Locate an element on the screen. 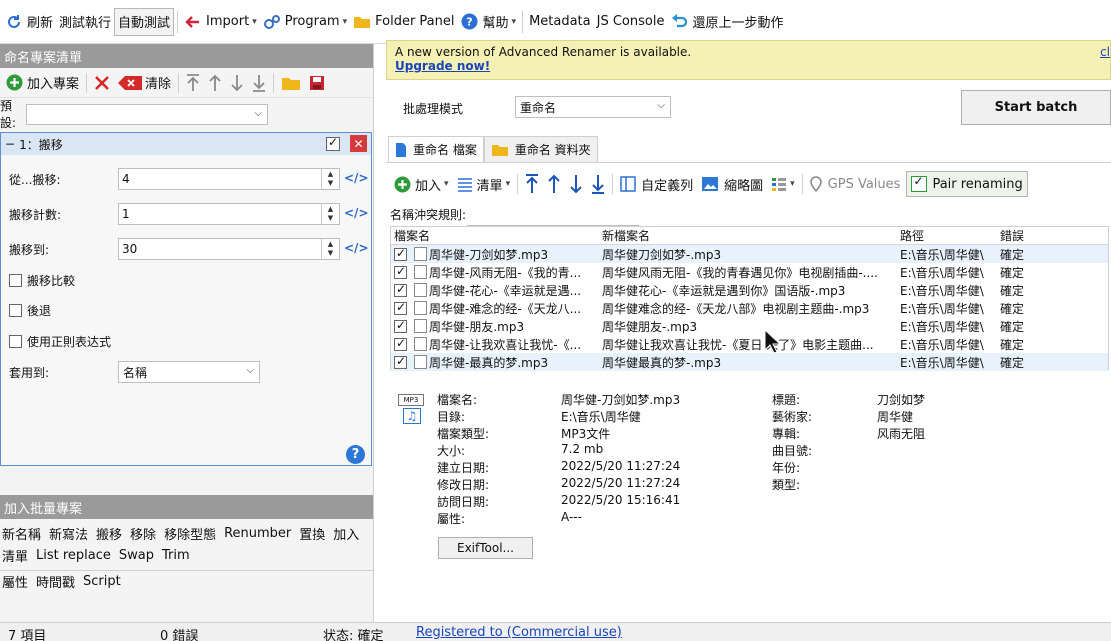  file-move-top-button is located at coordinates (532, 184).